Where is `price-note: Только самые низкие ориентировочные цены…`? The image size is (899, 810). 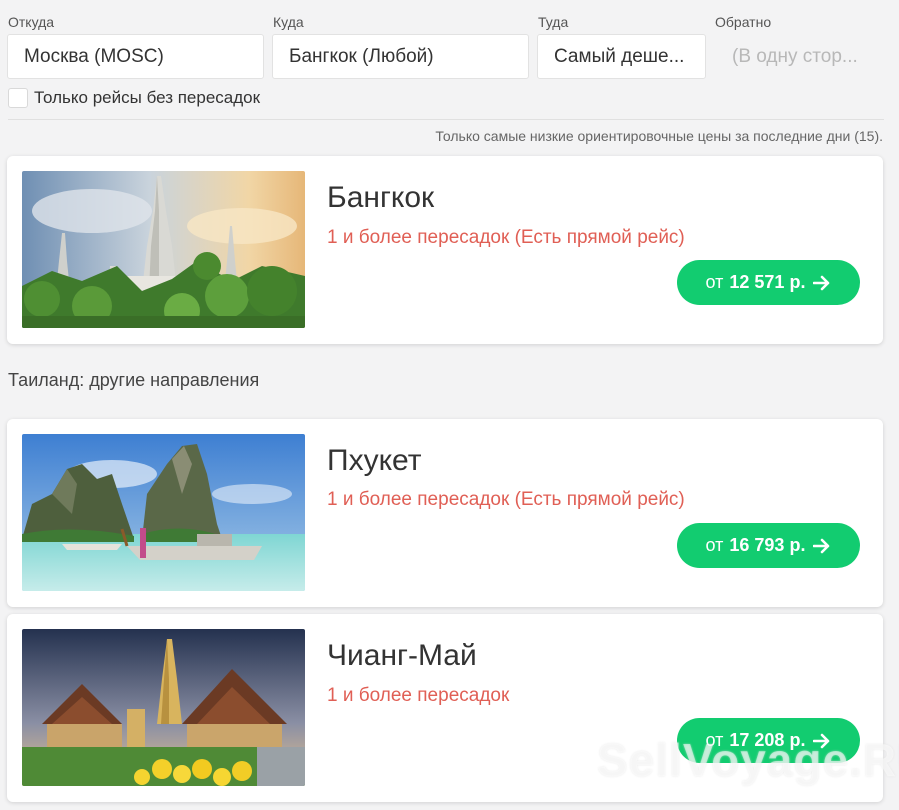 price-note: Только самые низкие ориентировочные цены… is located at coordinates (659, 136).